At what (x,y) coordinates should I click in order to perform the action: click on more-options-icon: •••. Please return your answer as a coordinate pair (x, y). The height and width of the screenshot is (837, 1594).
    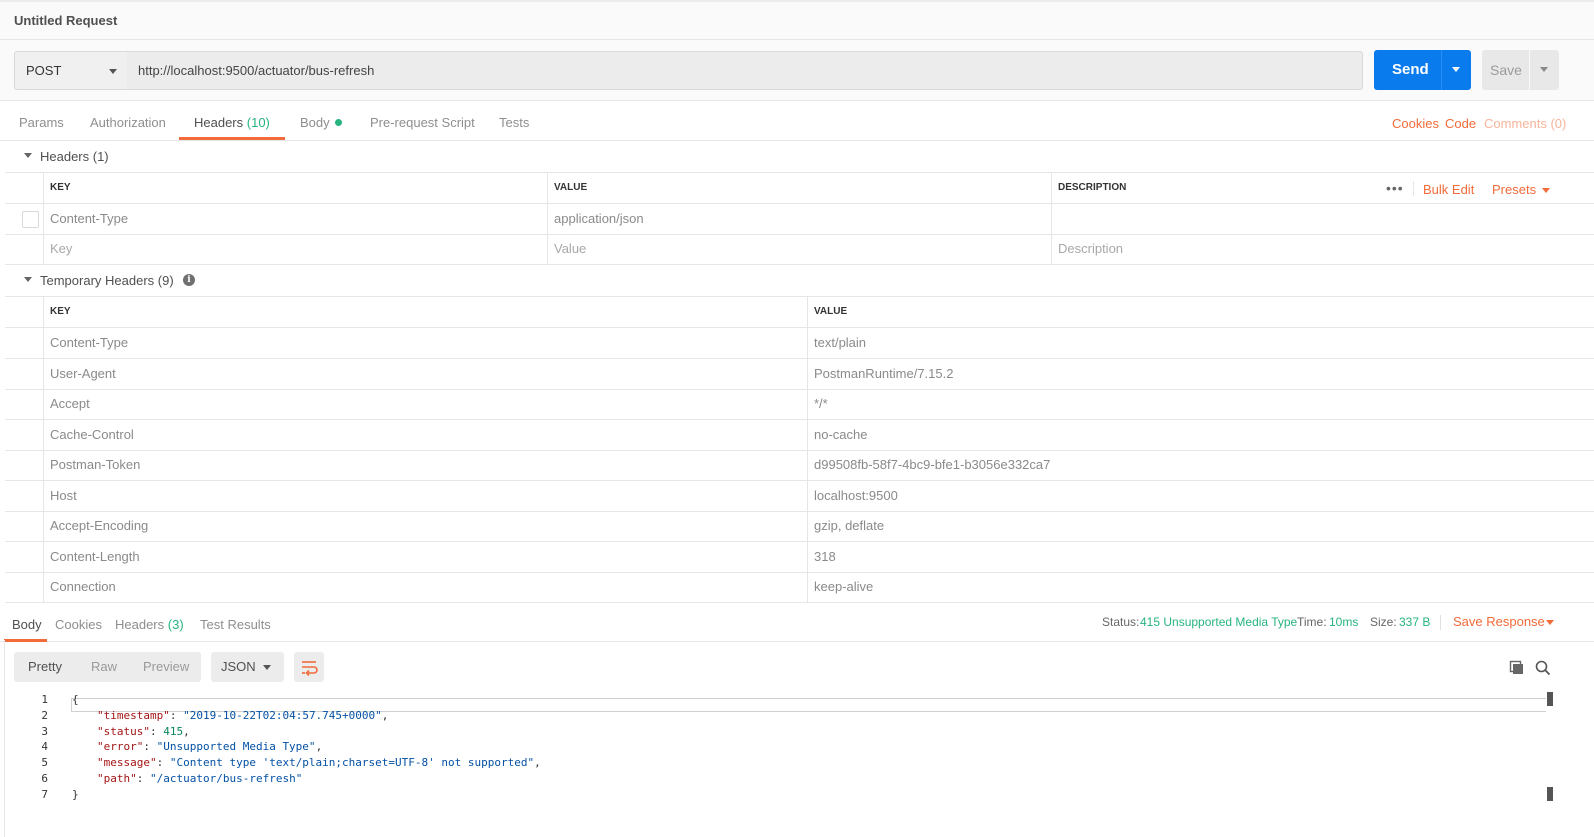
    Looking at the image, I should click on (1395, 188).